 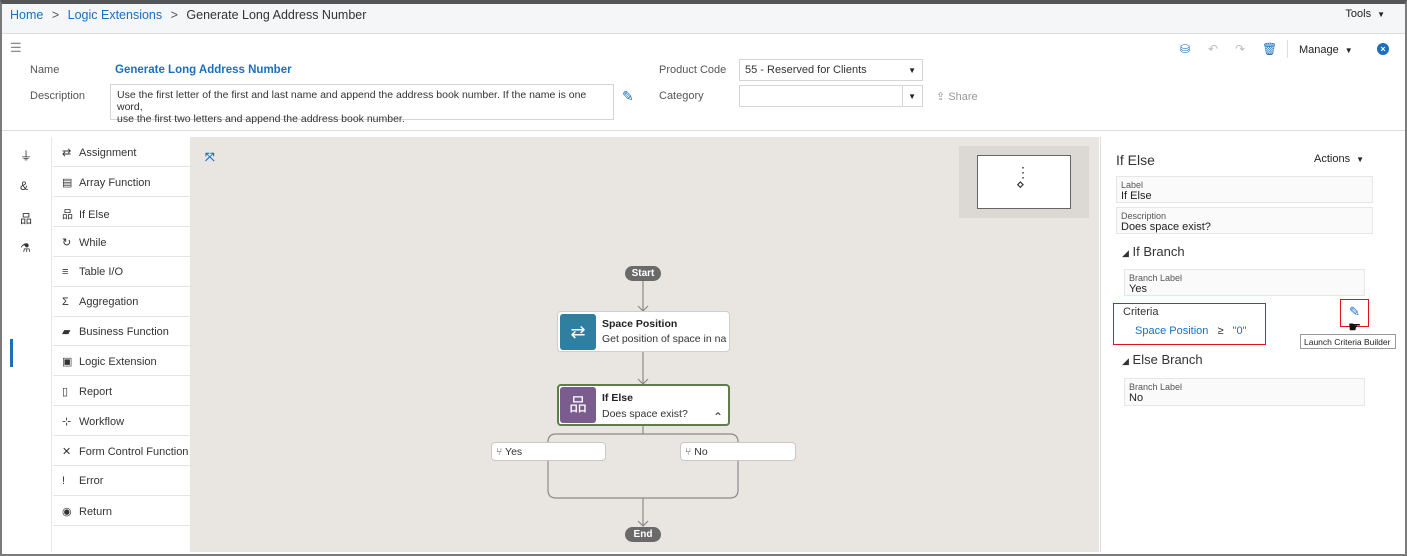 I want to click on if-branch-label-field: Branch Label Yes, so click(x=1244, y=282).